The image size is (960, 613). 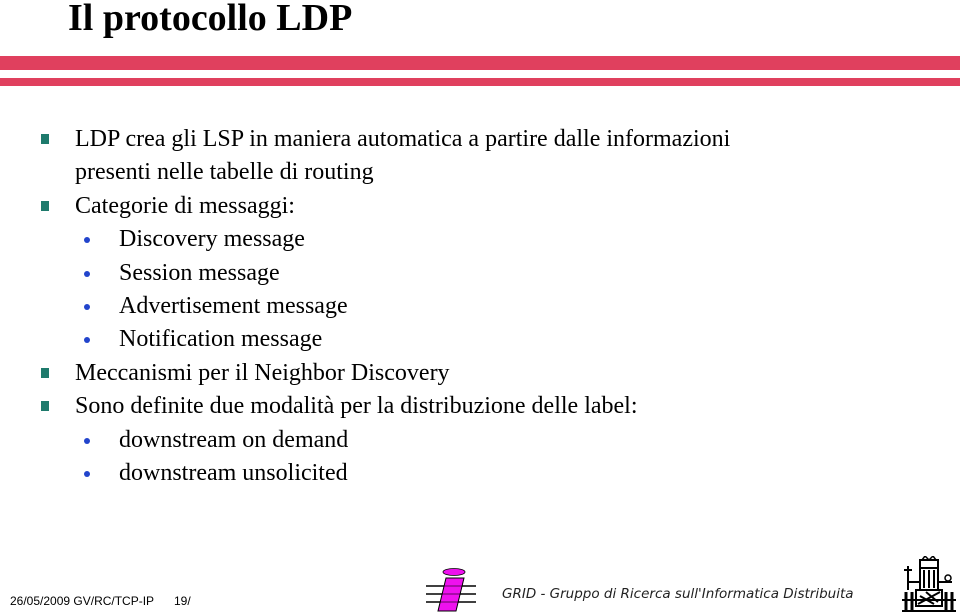 I want to click on bullet-text: presenti nelle tabelle di routing, so click(x=224, y=172).